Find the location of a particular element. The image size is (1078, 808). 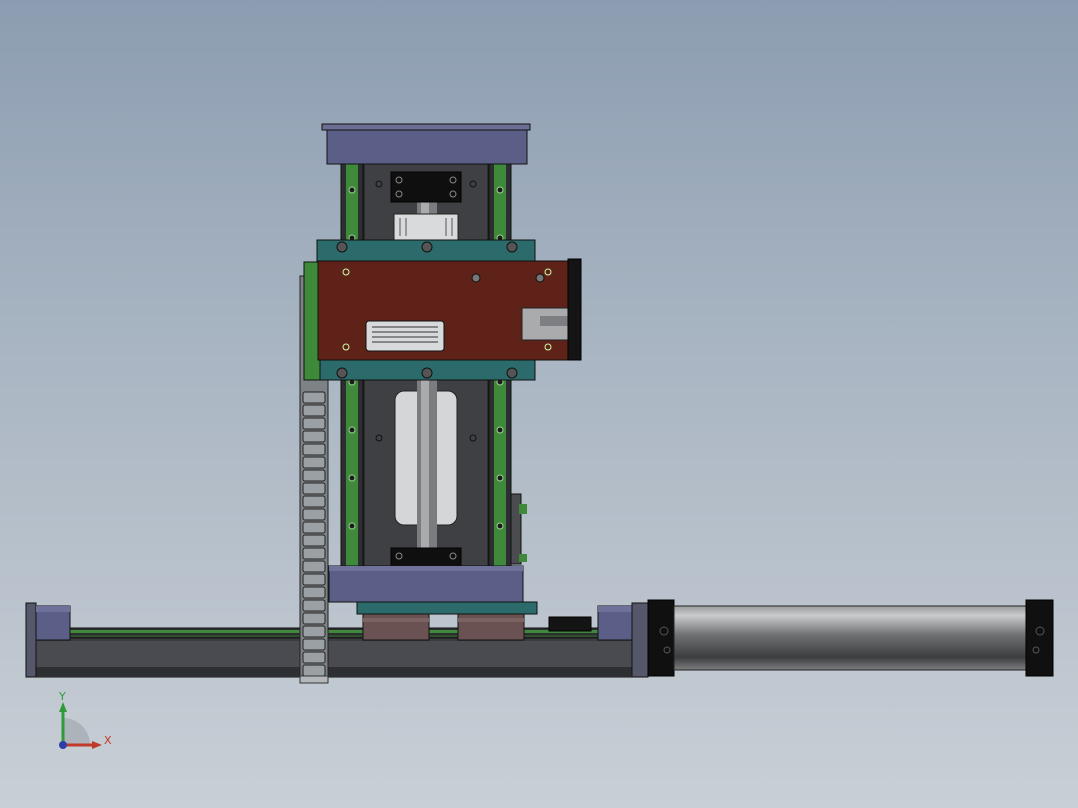

pneumatic-cylinder is located at coordinates (850, 638).